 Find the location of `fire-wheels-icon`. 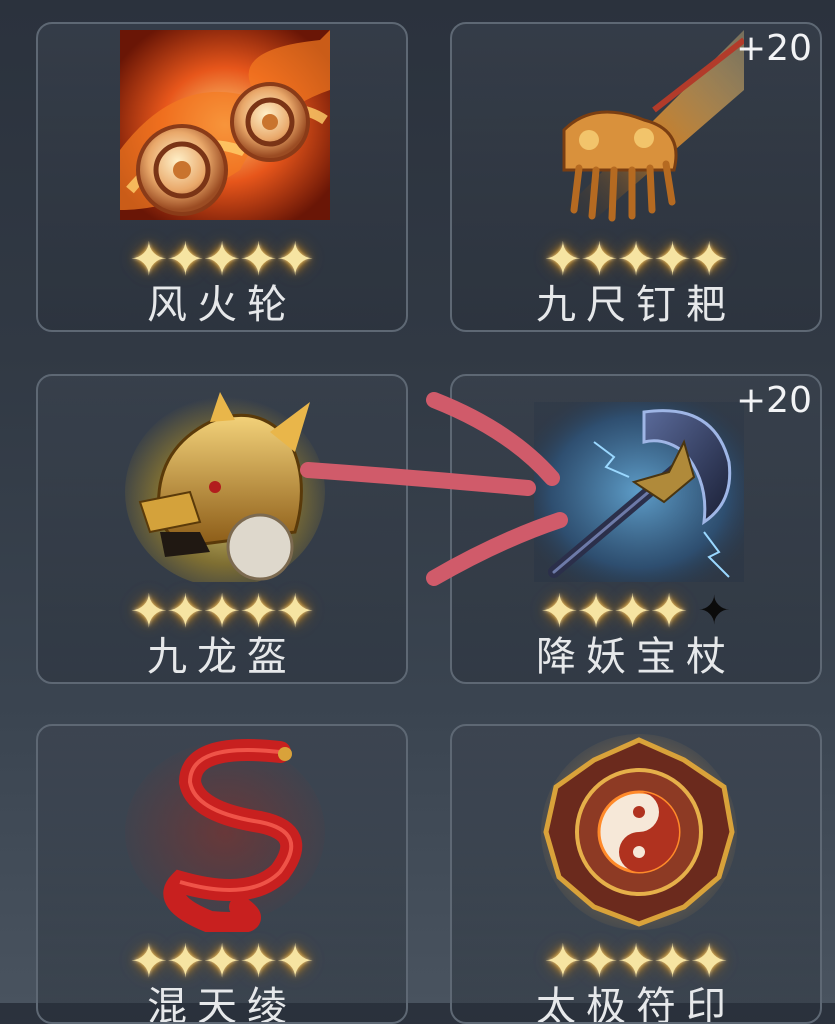

fire-wheels-icon is located at coordinates (225, 125).